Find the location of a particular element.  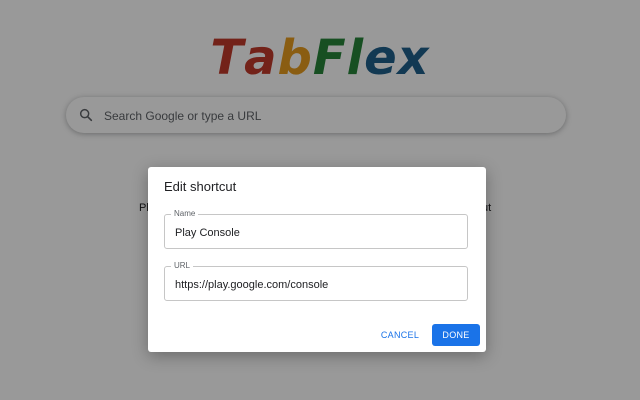

url-field: URL is located at coordinates (316, 281).